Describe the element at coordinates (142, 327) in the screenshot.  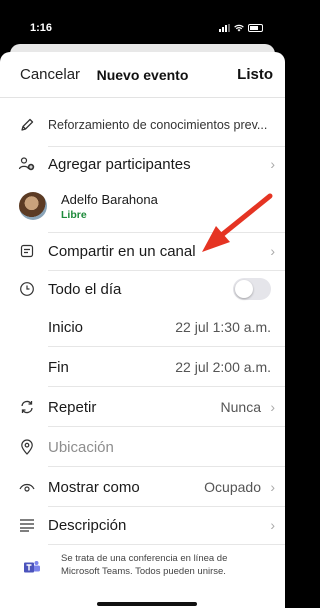
I see `start-row: Inicio 22 jul 1:30 a.m.` at that location.